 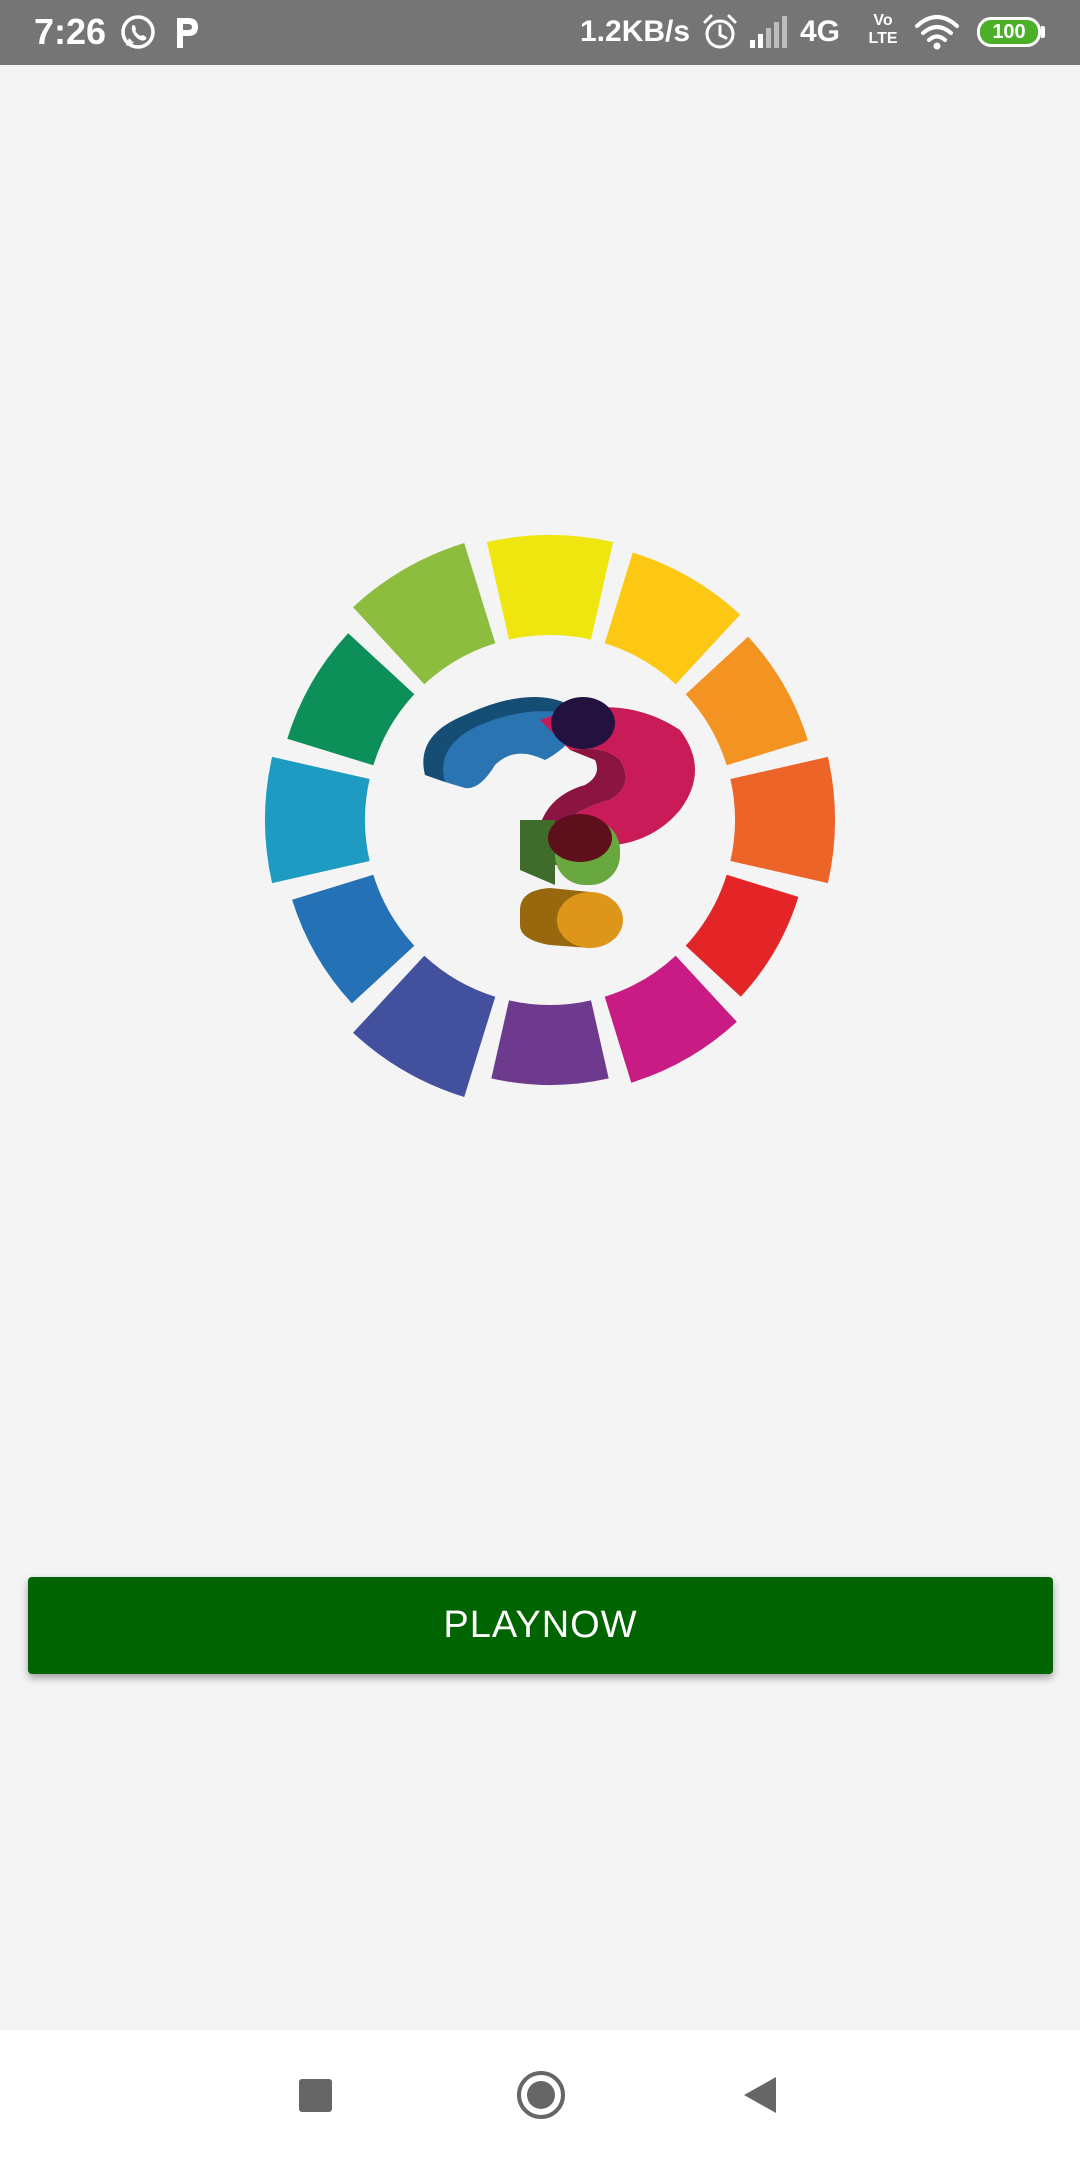 What do you see at coordinates (315, 2095) in the screenshot?
I see `recents-icon` at bounding box center [315, 2095].